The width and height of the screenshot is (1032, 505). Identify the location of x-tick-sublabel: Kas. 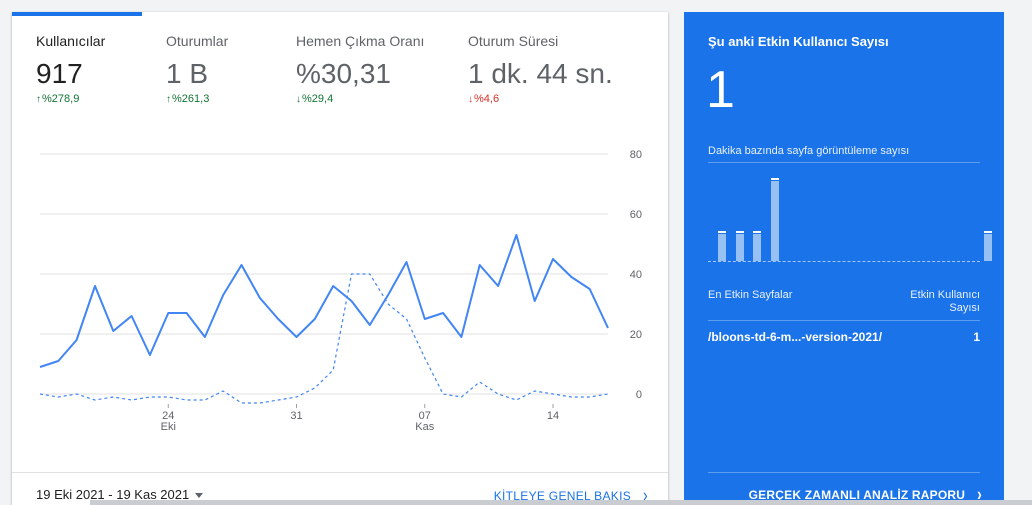
(424, 427).